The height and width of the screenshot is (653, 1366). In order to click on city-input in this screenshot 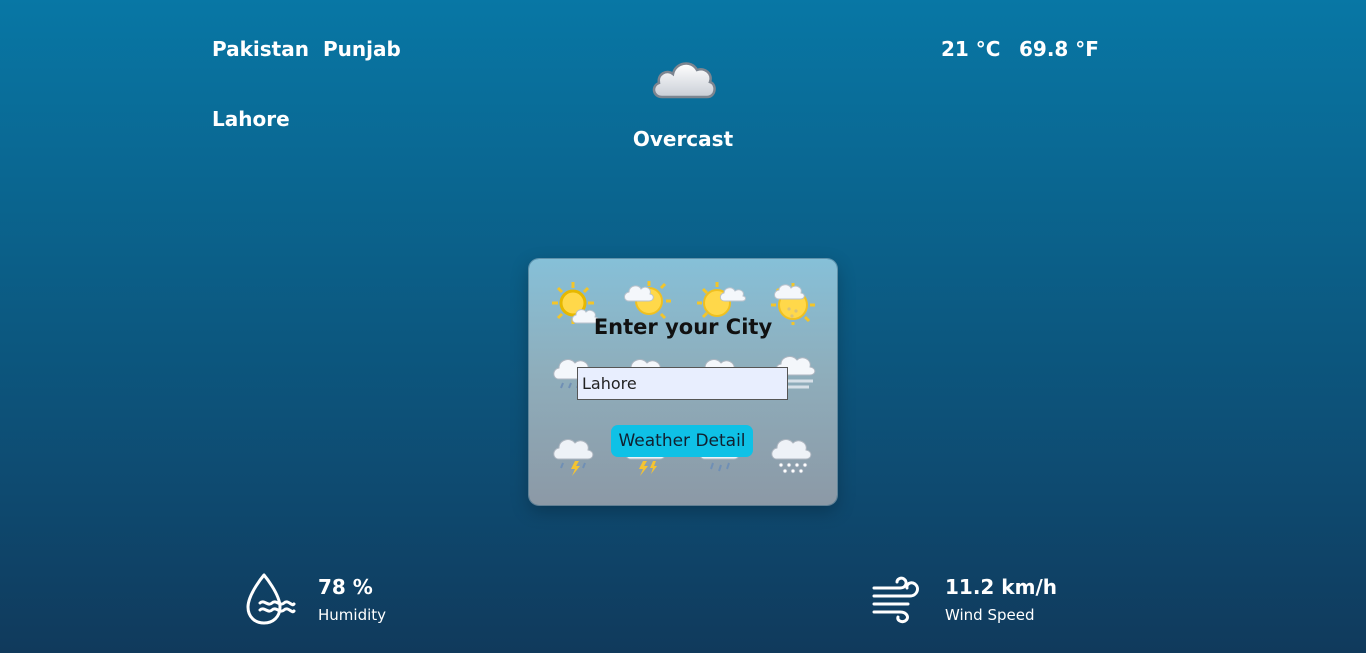, I will do `click(682, 383)`.